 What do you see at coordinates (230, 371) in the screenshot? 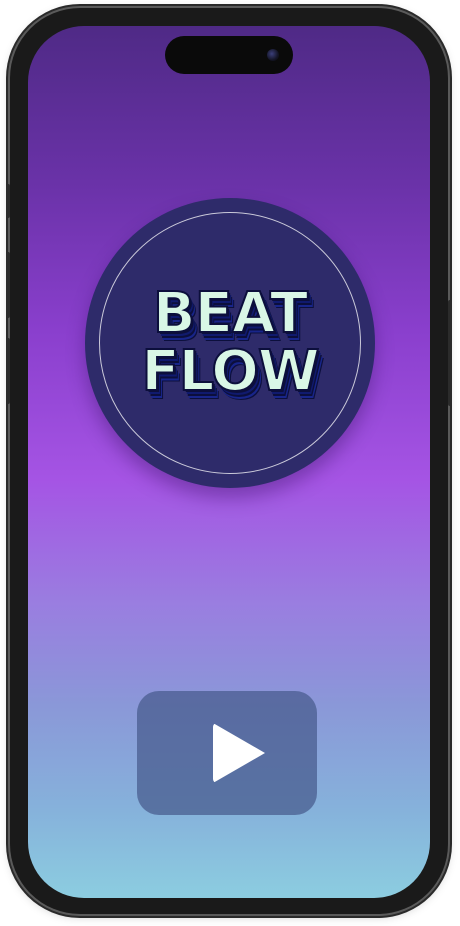
I see `logo-text-flow: FLOW` at bounding box center [230, 371].